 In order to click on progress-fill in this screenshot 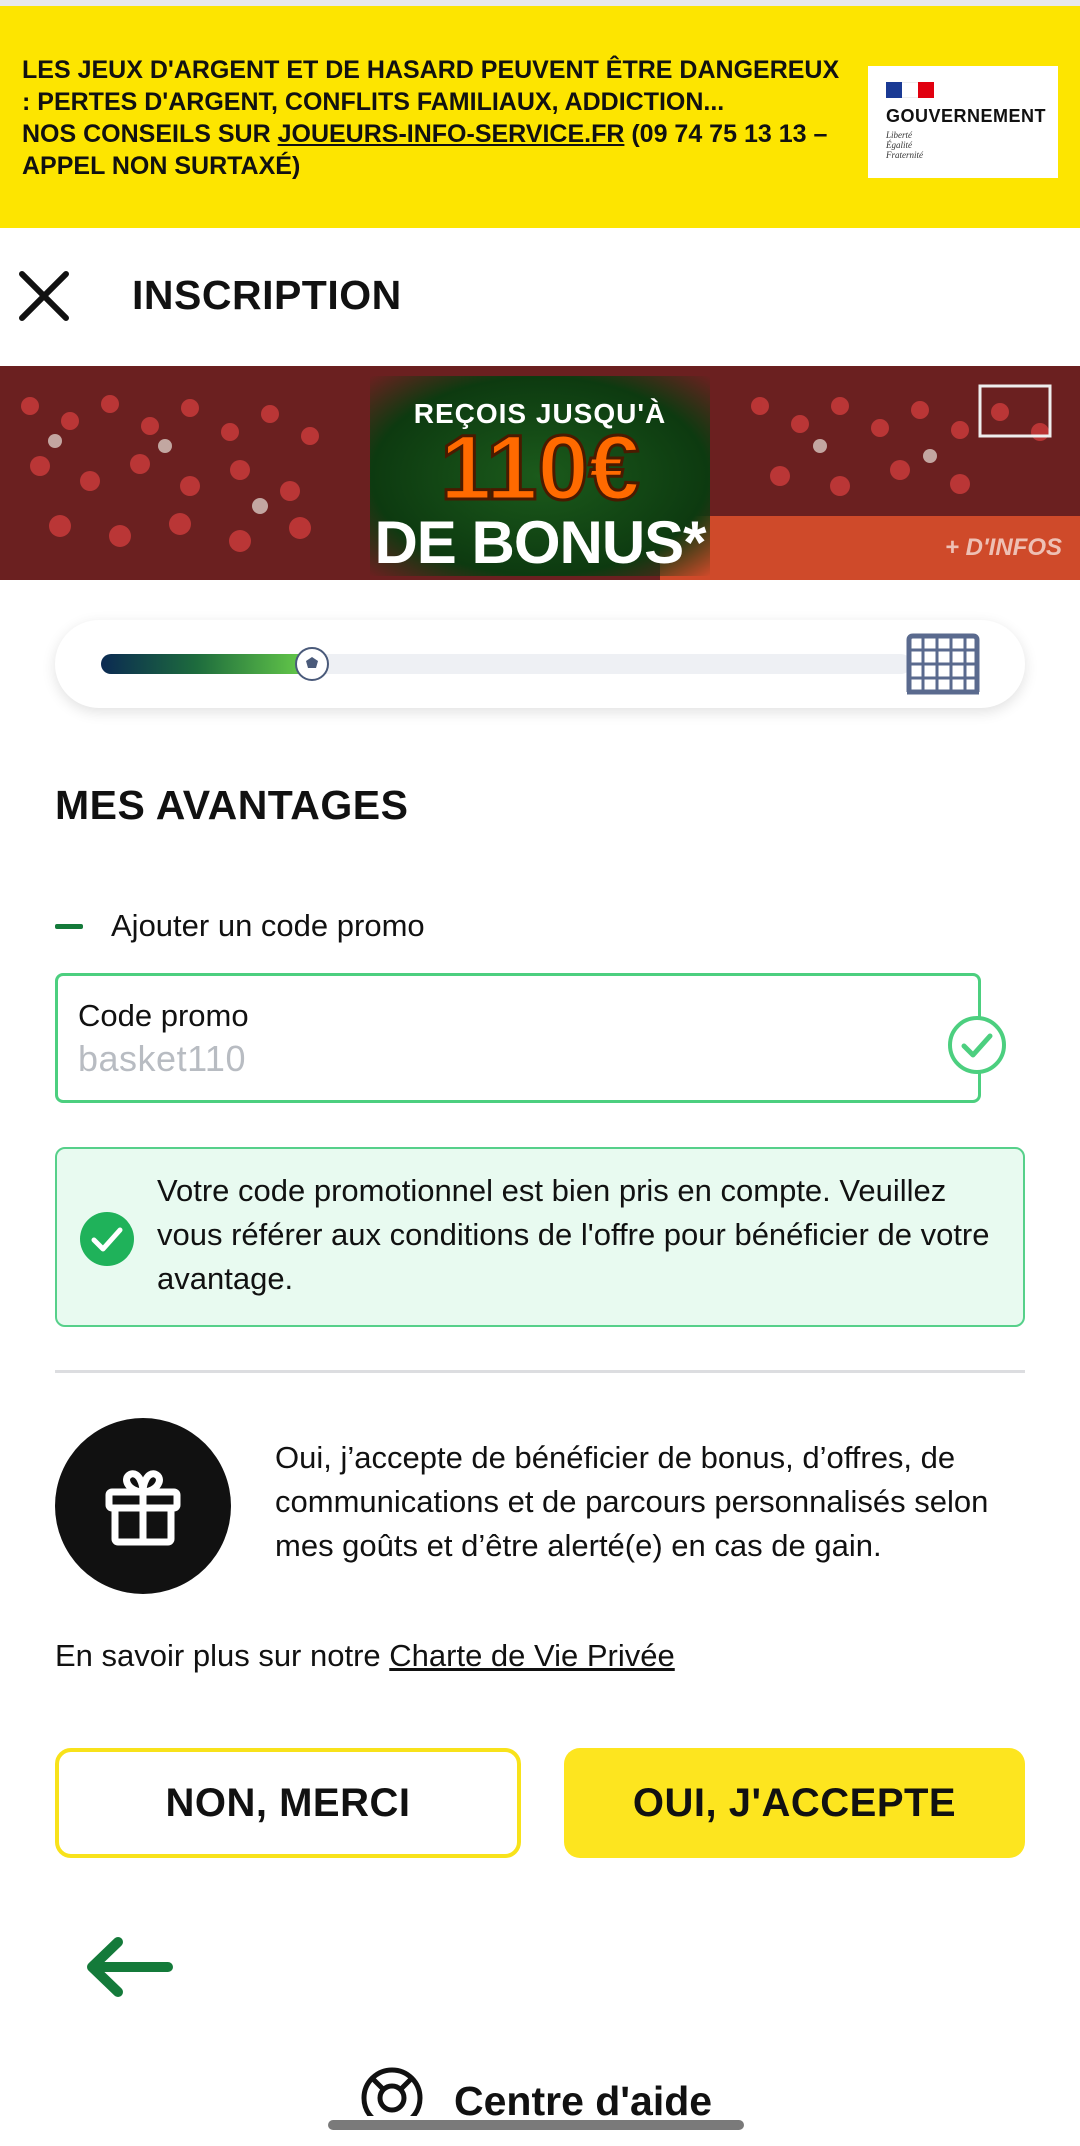, I will do `click(206, 664)`.